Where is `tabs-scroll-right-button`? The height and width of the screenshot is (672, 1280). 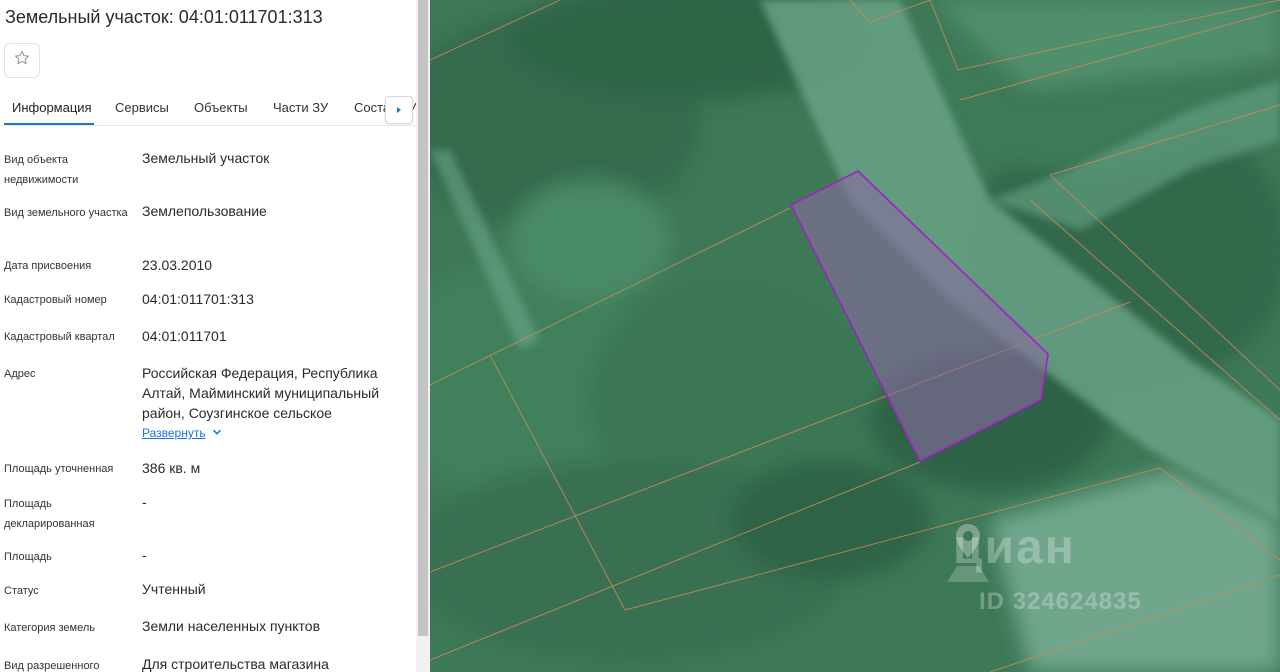 tabs-scroll-right-button is located at coordinates (399, 110).